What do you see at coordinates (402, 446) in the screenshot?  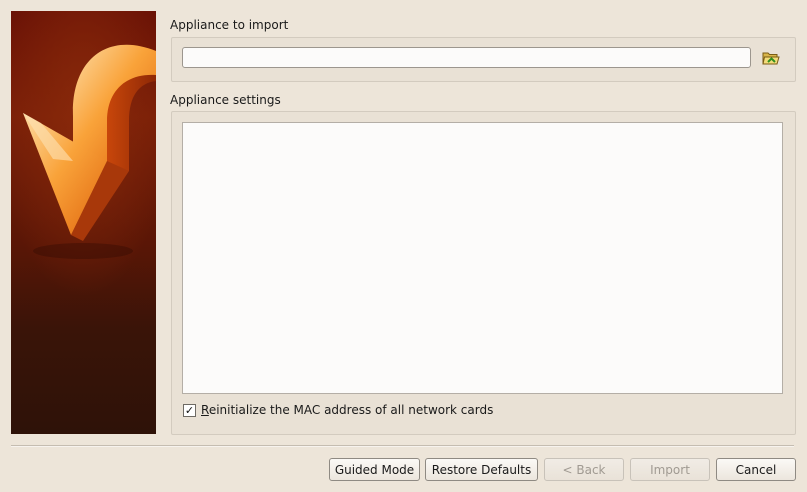 I see `button-separator` at bounding box center [402, 446].